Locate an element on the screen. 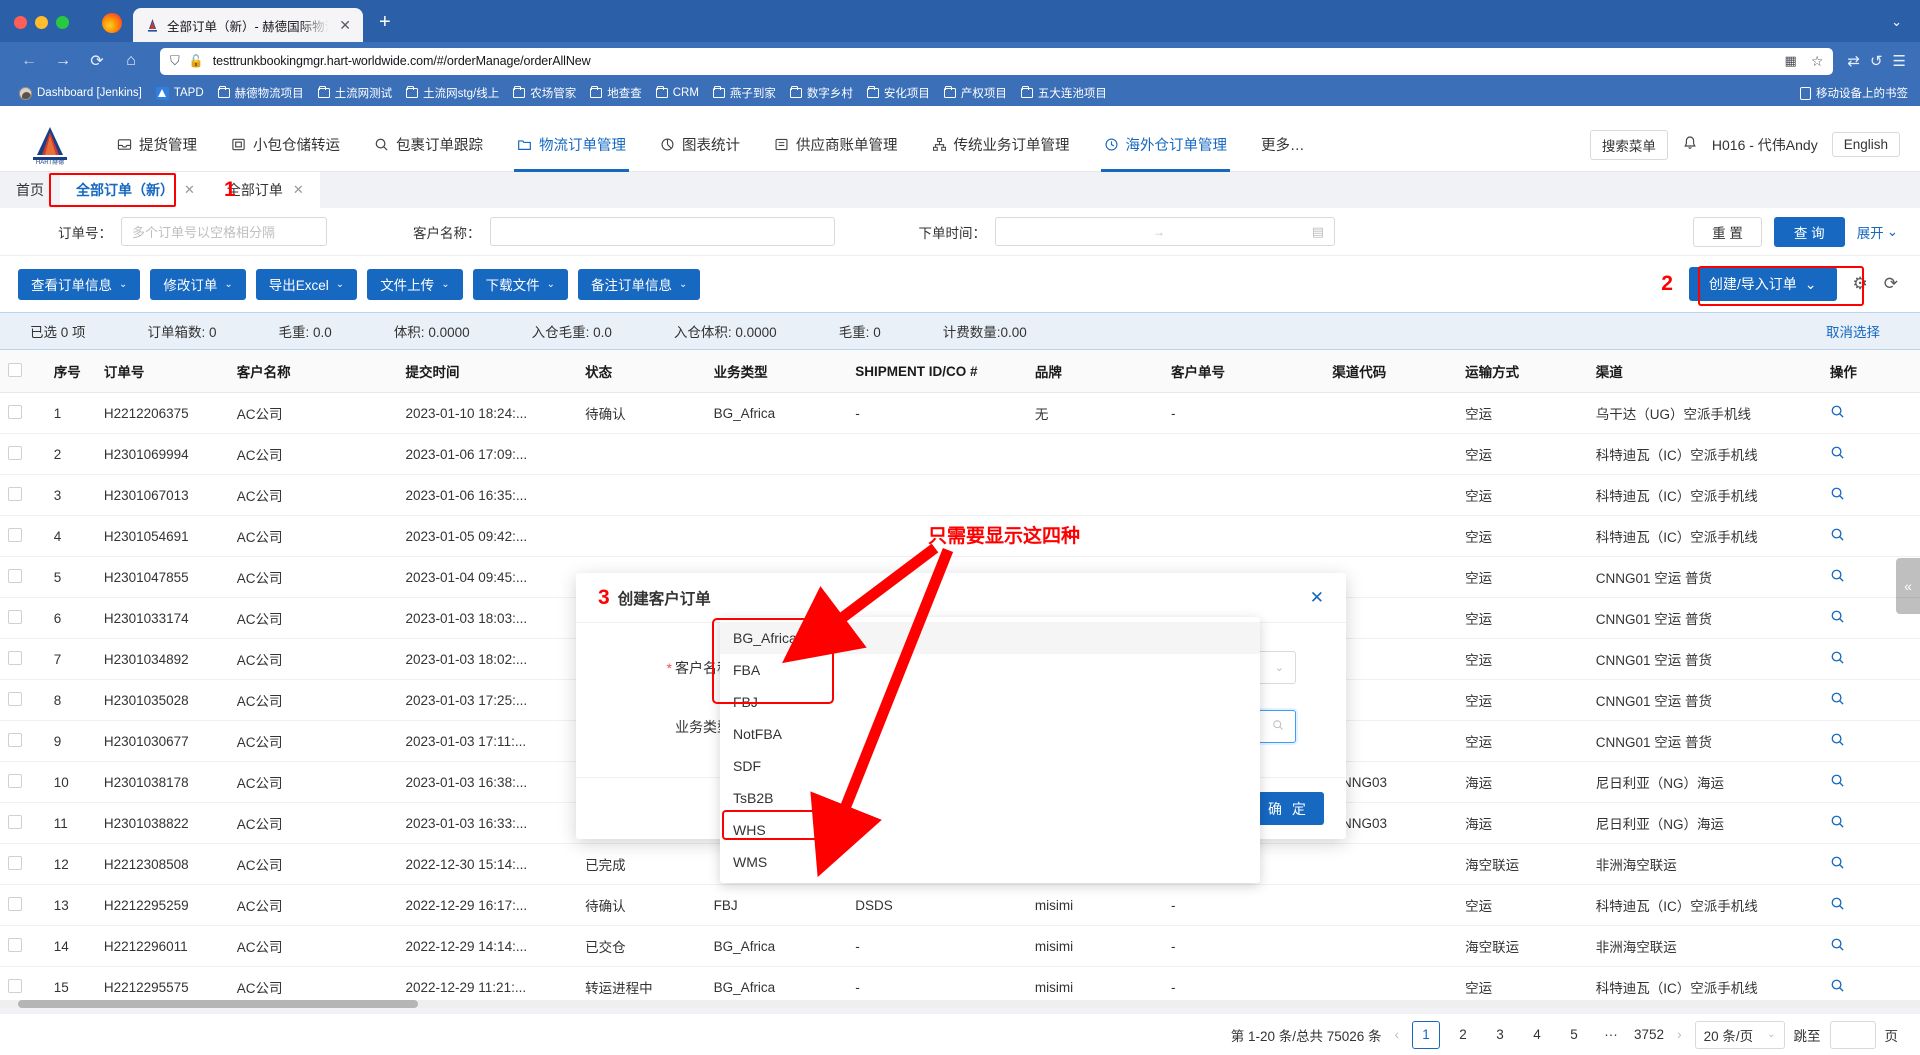  dropdown-option-fbj: FBJ is located at coordinates (990, 702).